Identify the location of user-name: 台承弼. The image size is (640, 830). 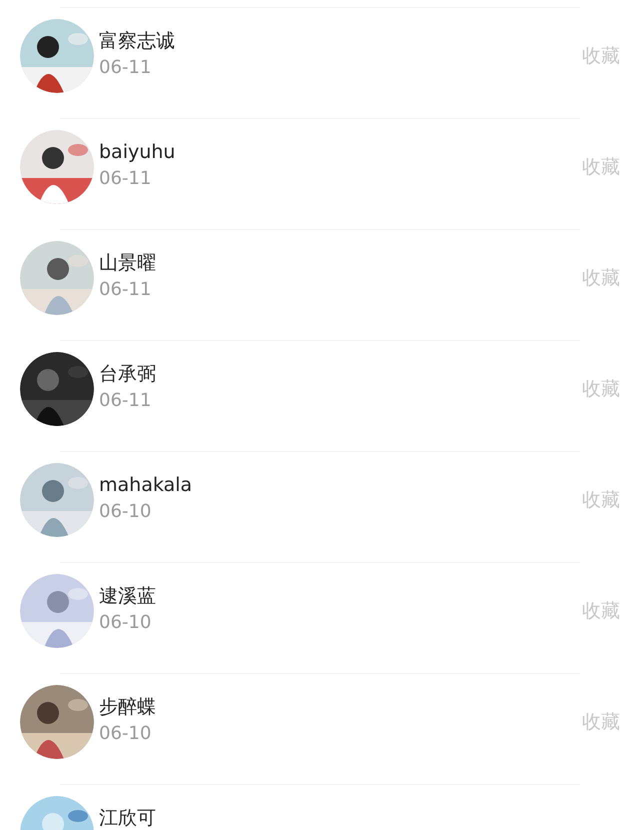
(128, 374).